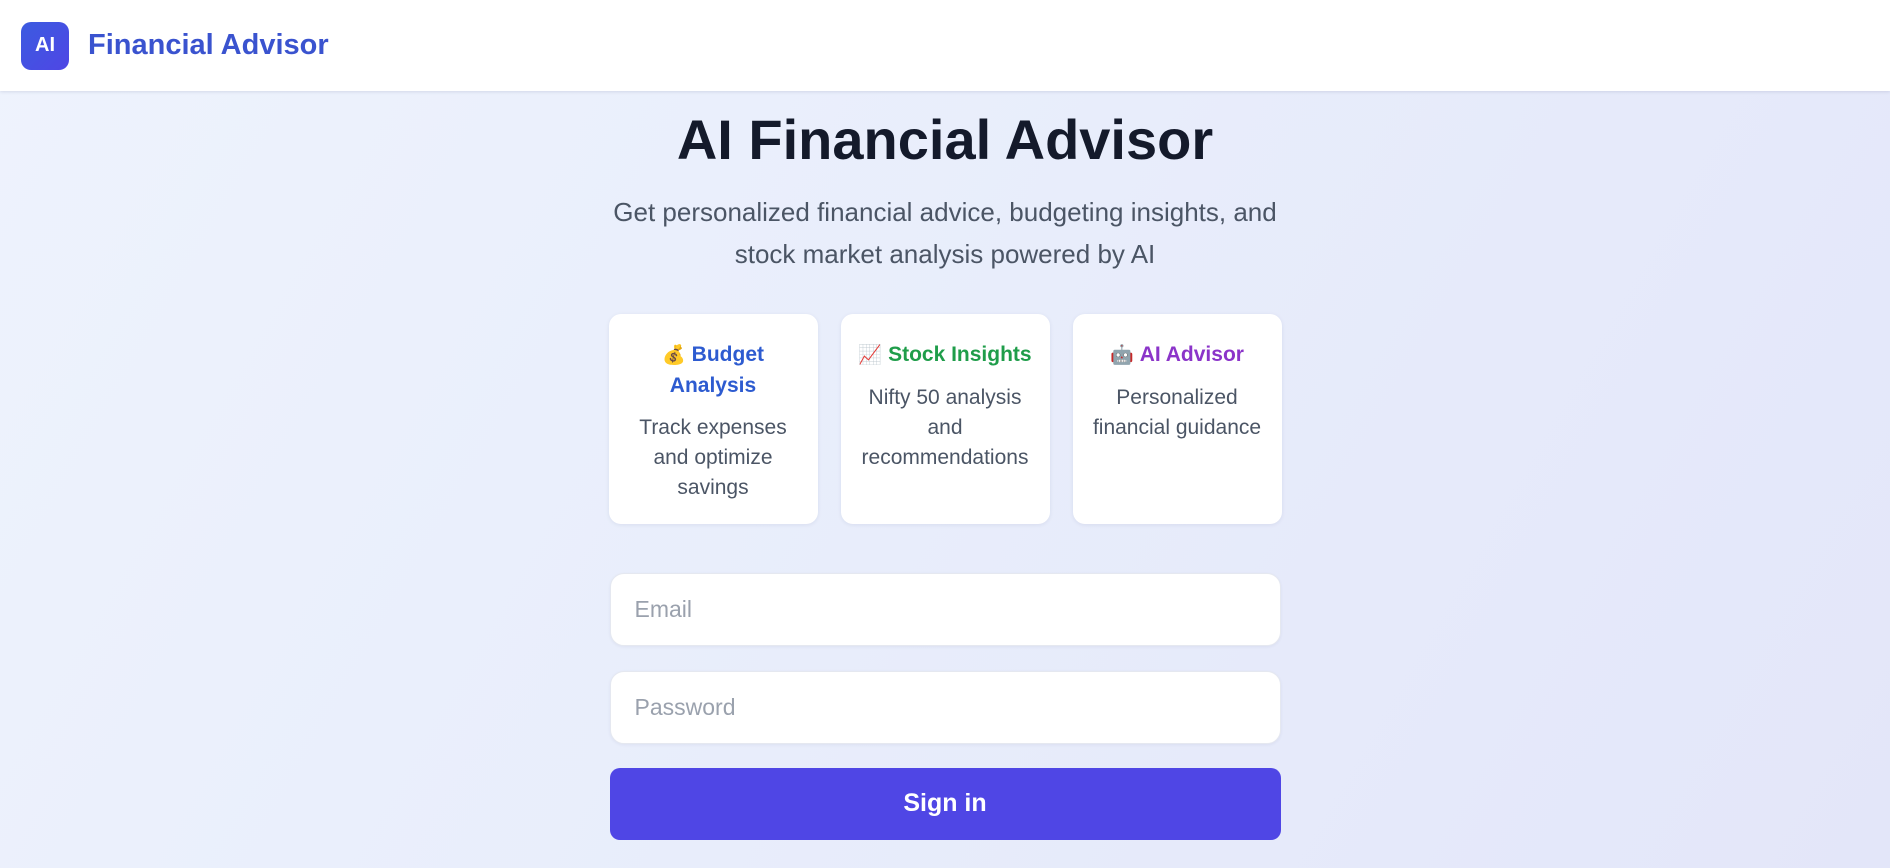 This screenshot has height=868, width=1890. I want to click on brand-name: Financial Advisor, so click(208, 45).